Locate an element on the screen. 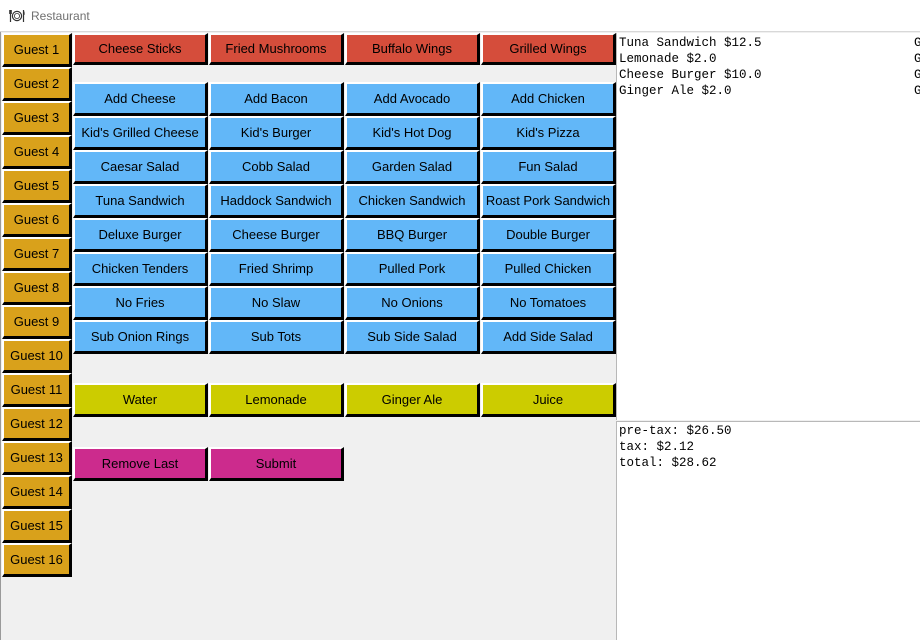  menu-item-button: Add Chicken is located at coordinates (548, 99).